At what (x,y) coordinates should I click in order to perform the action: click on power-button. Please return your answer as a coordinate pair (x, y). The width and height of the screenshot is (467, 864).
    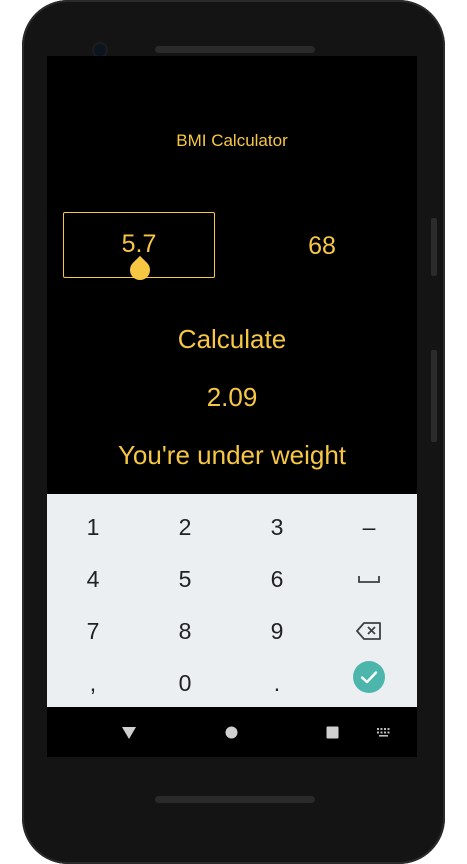
    Looking at the image, I should click on (434, 396).